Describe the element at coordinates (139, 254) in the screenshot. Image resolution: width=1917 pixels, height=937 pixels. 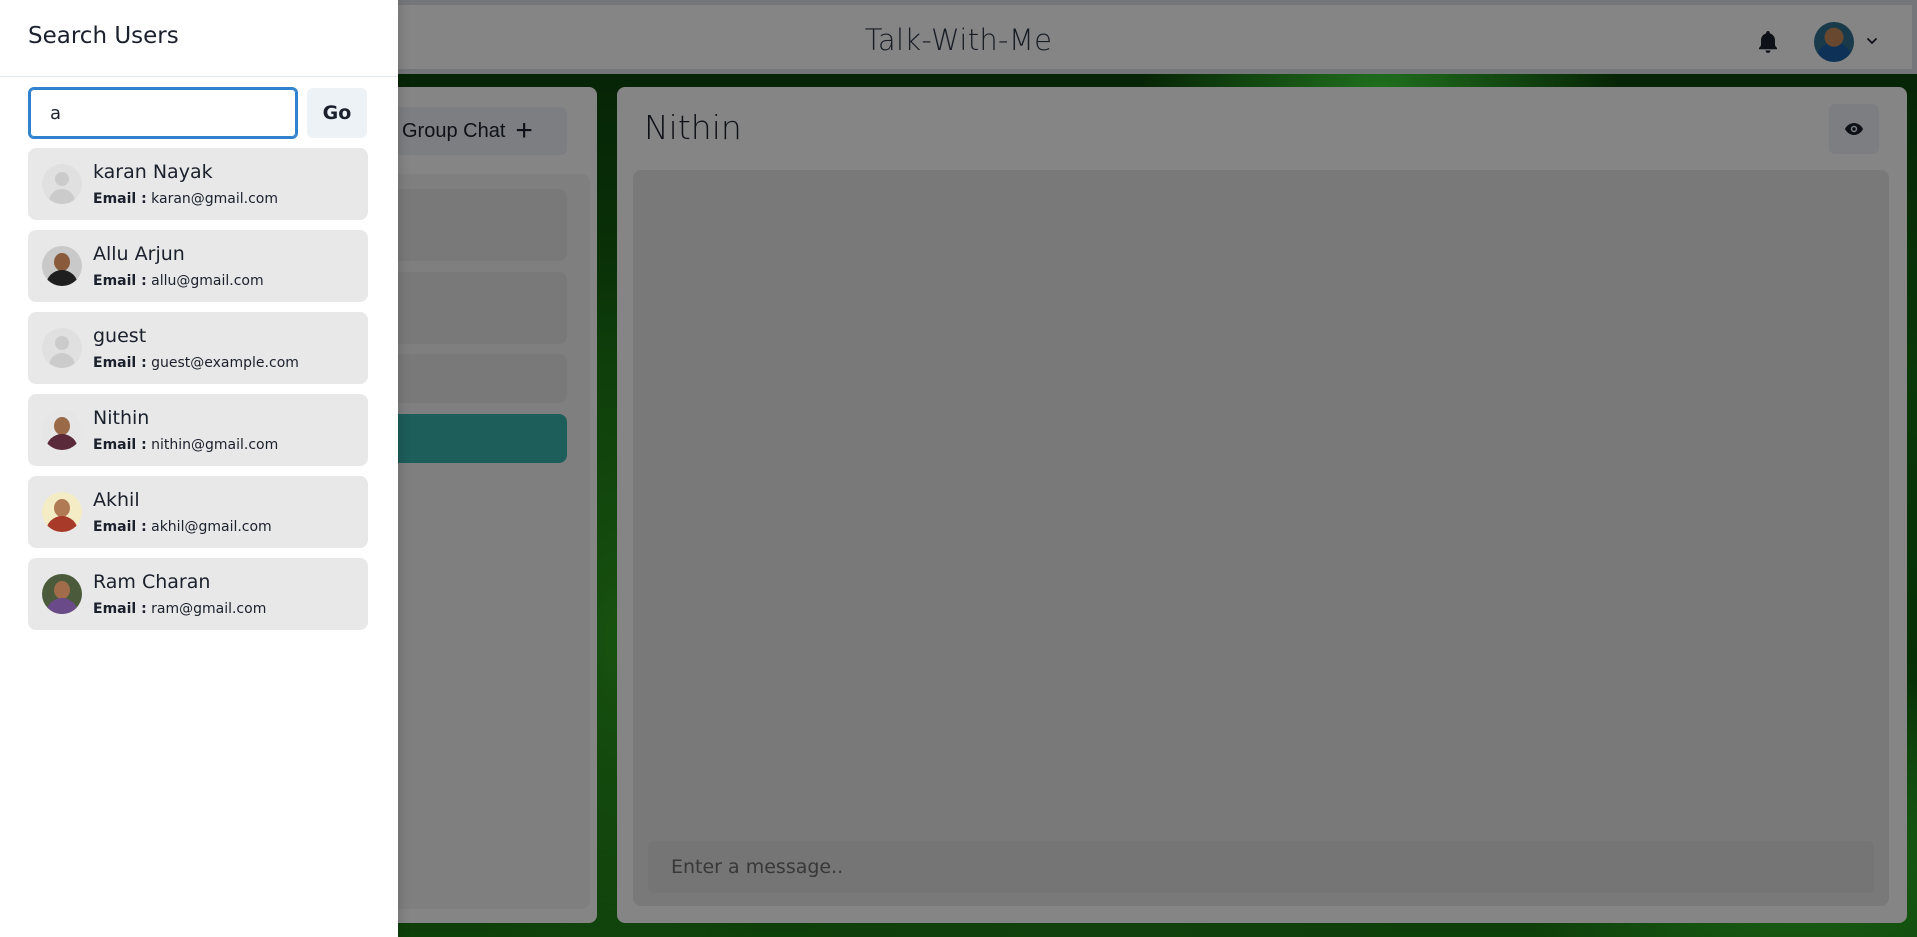
I see `user-name: Allu Arjun` at that location.